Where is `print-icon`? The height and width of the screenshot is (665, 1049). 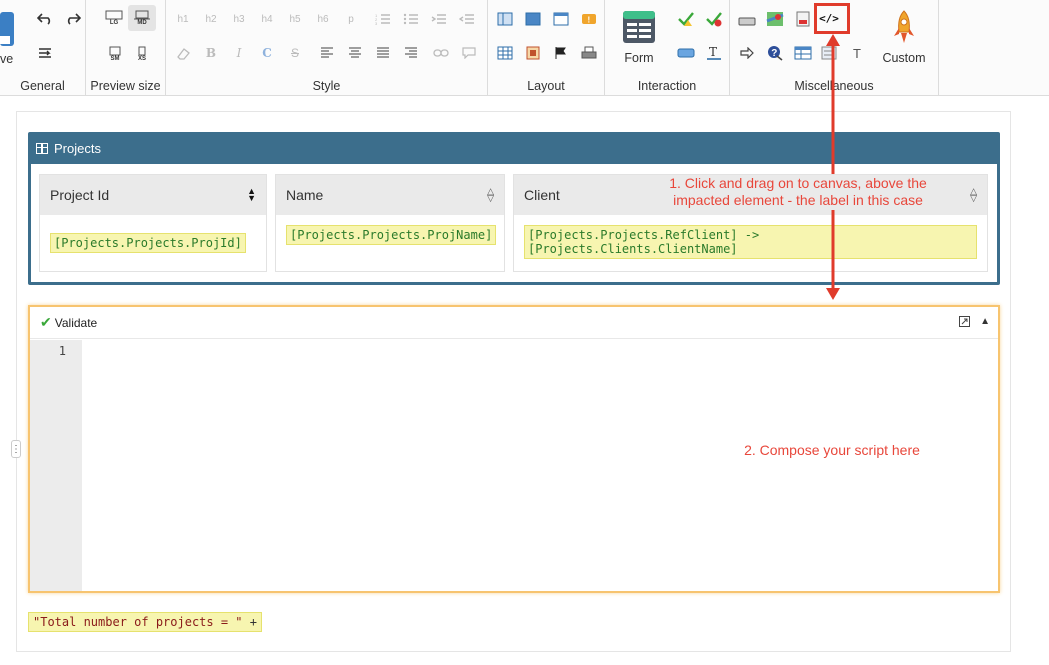 print-icon is located at coordinates (589, 53).